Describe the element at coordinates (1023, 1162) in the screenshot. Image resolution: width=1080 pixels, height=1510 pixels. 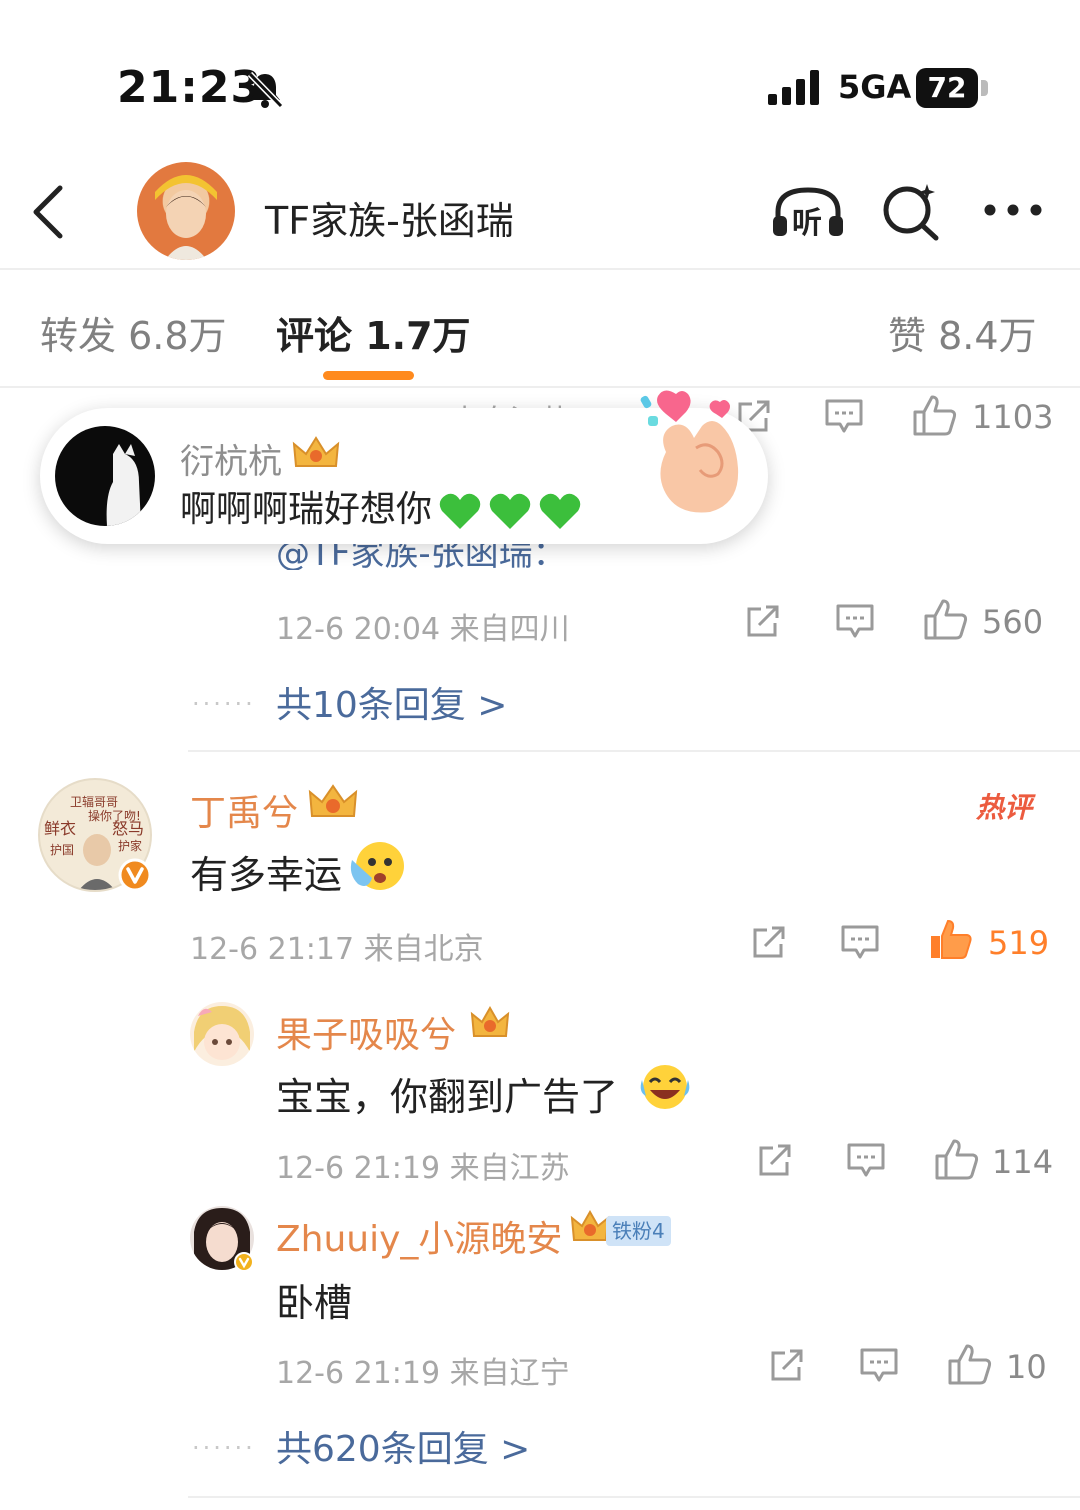
I see `like-count: 114` at that location.